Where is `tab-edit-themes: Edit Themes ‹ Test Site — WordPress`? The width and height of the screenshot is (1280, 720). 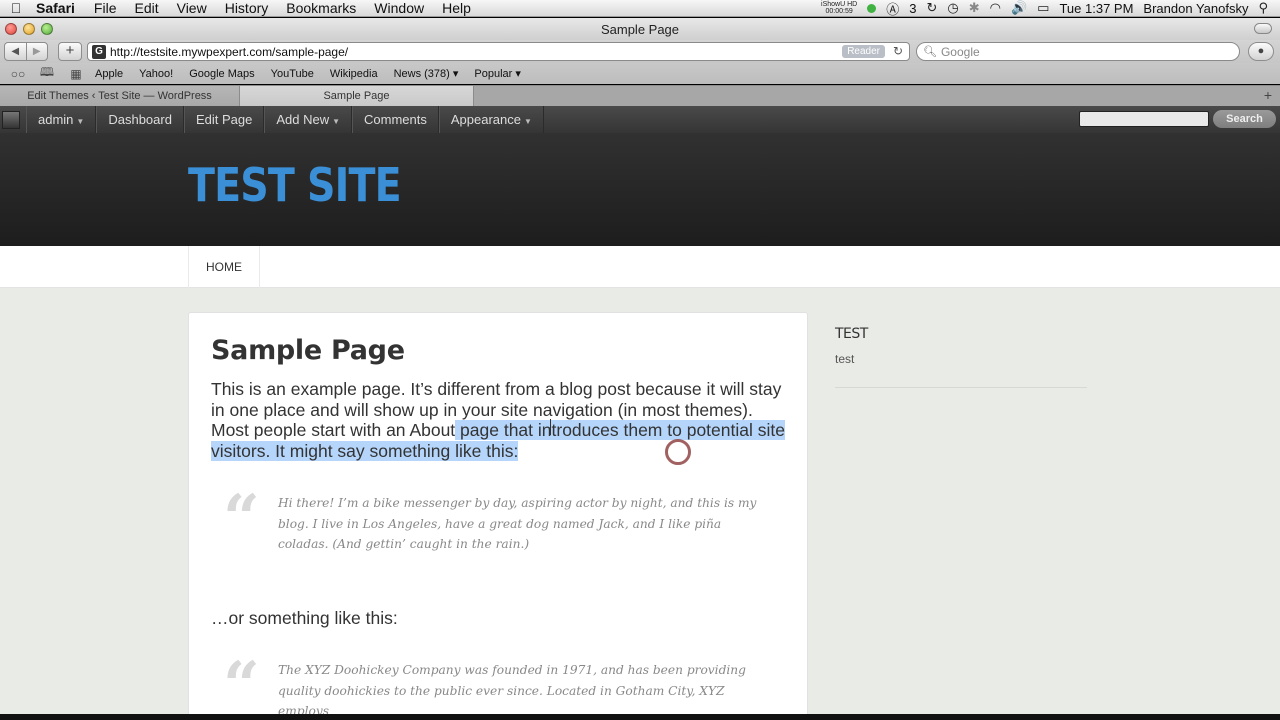
tab-edit-themes: Edit Themes ‹ Test Site — WordPress is located at coordinates (120, 96).